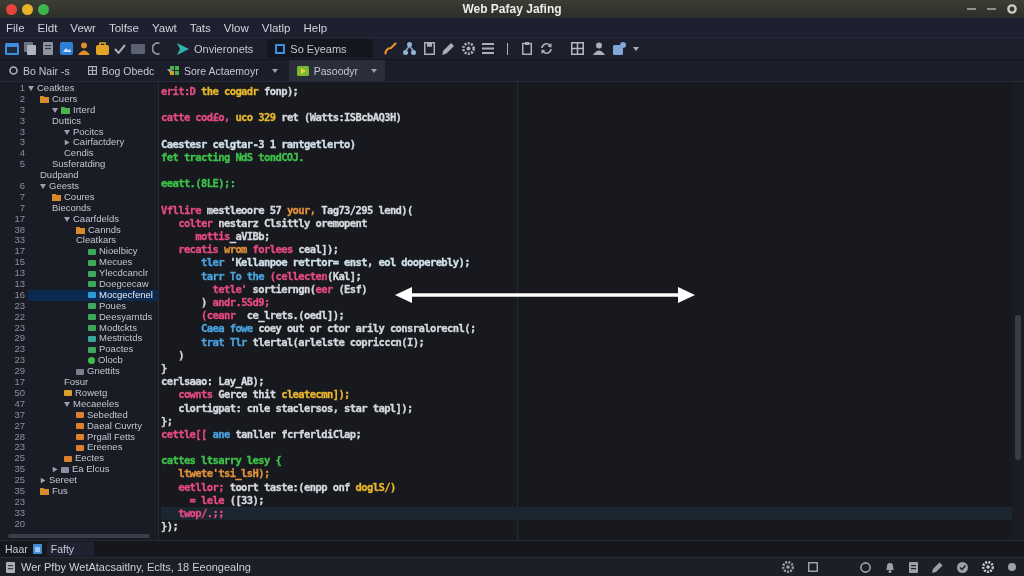  Describe the element at coordinates (620, 48) in the screenshot. I see `shapes-icon` at that location.